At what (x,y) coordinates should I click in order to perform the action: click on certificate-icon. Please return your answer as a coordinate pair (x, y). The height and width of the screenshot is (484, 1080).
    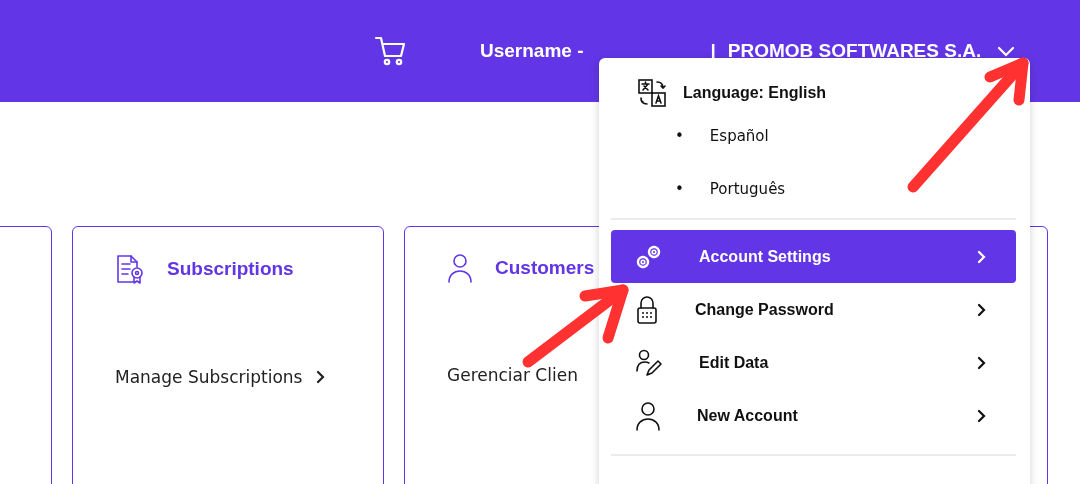
    Looking at the image, I should click on (130, 269).